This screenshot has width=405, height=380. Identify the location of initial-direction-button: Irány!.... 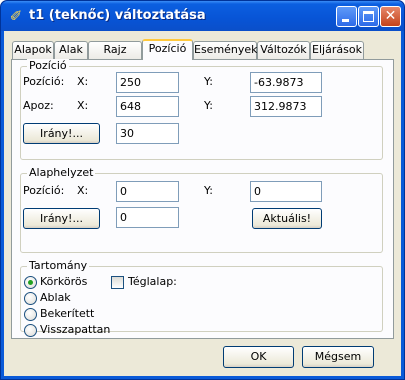
(61, 218).